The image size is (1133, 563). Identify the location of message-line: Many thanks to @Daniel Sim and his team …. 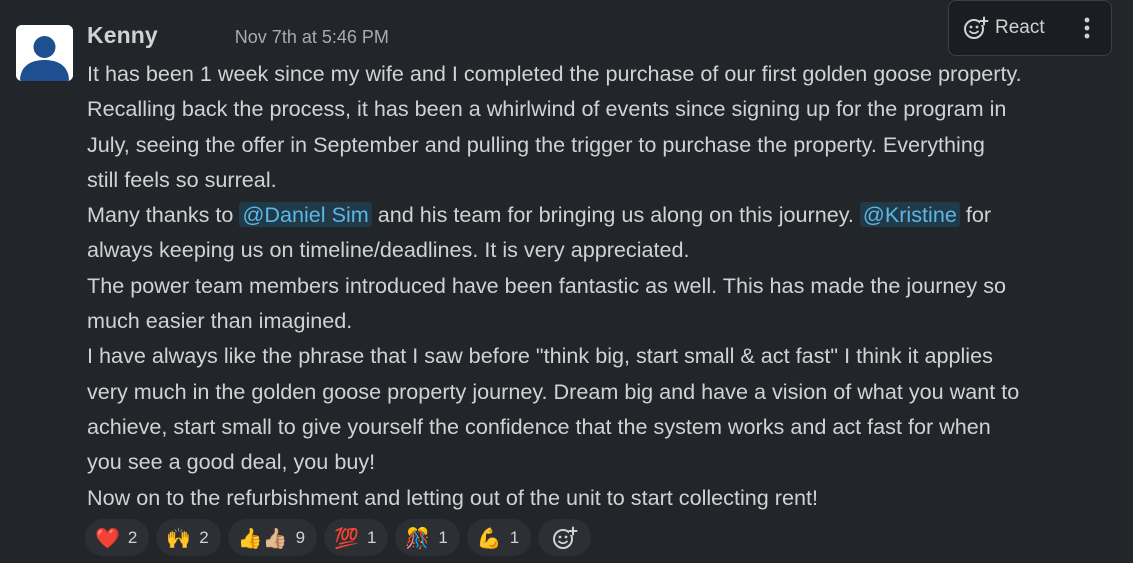
(607, 214).